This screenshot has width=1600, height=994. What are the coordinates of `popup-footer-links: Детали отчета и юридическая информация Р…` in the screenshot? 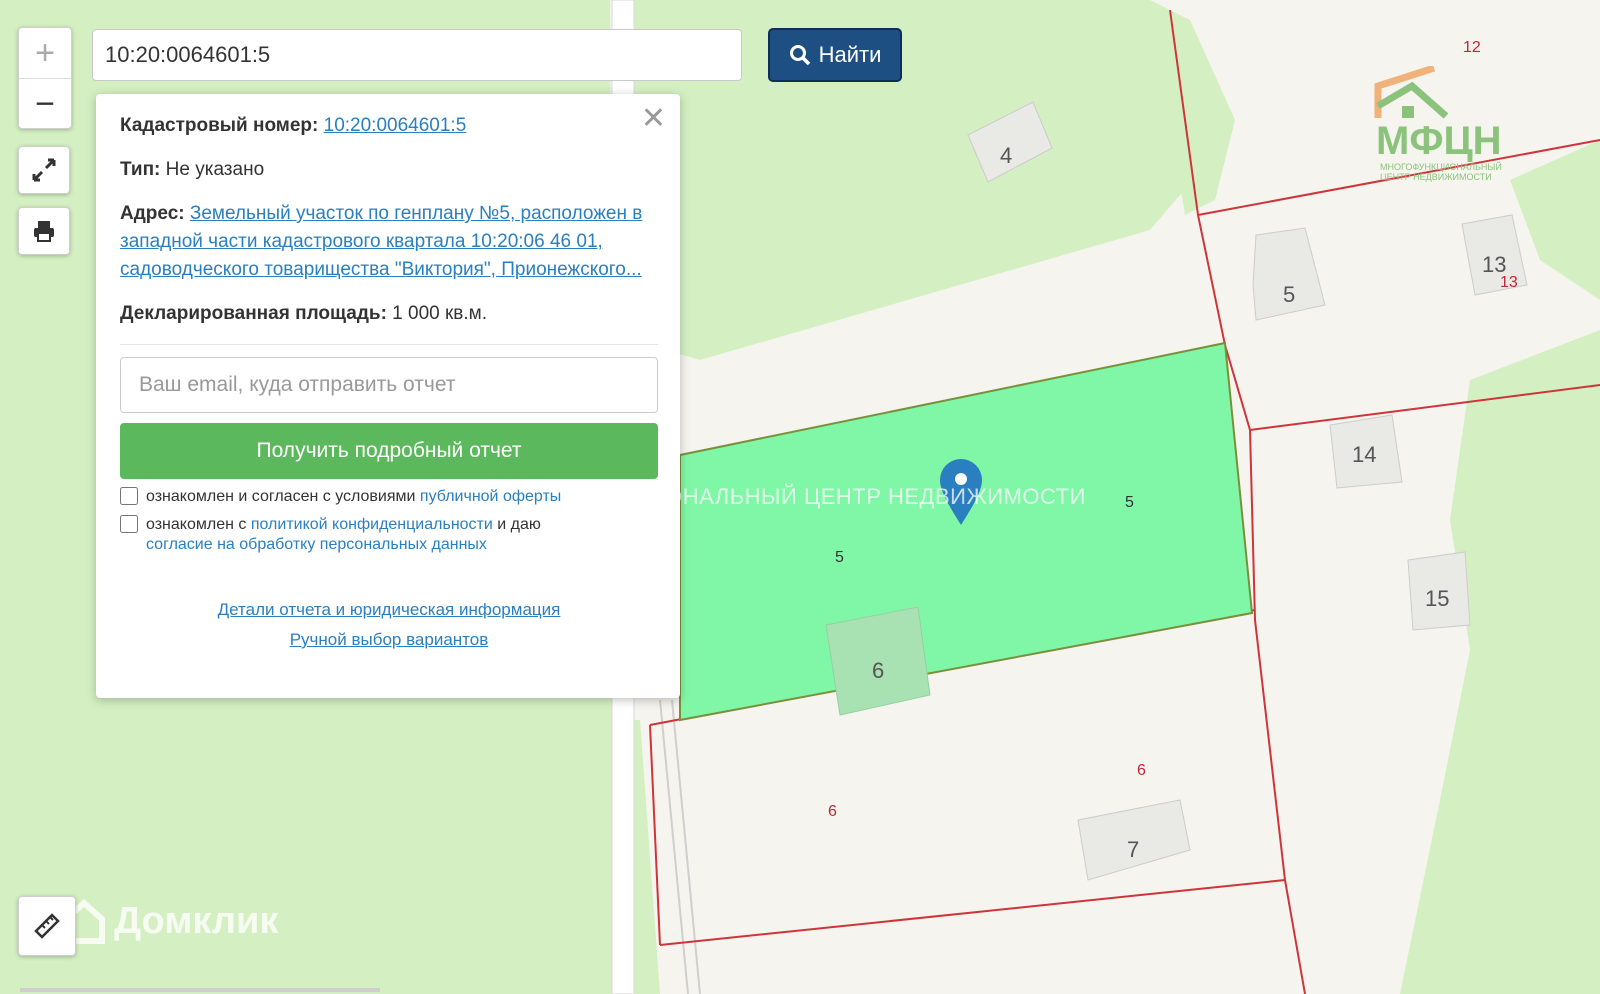 It's located at (389, 625).